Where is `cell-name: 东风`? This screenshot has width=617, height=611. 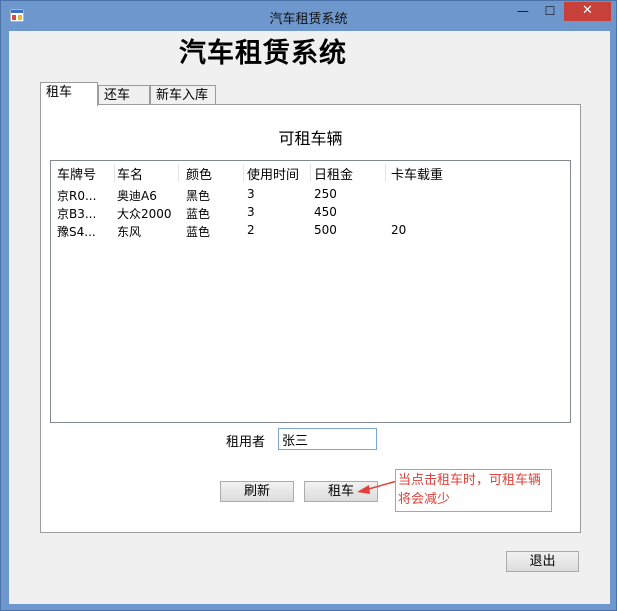
cell-name: 东风 is located at coordinates (129, 232).